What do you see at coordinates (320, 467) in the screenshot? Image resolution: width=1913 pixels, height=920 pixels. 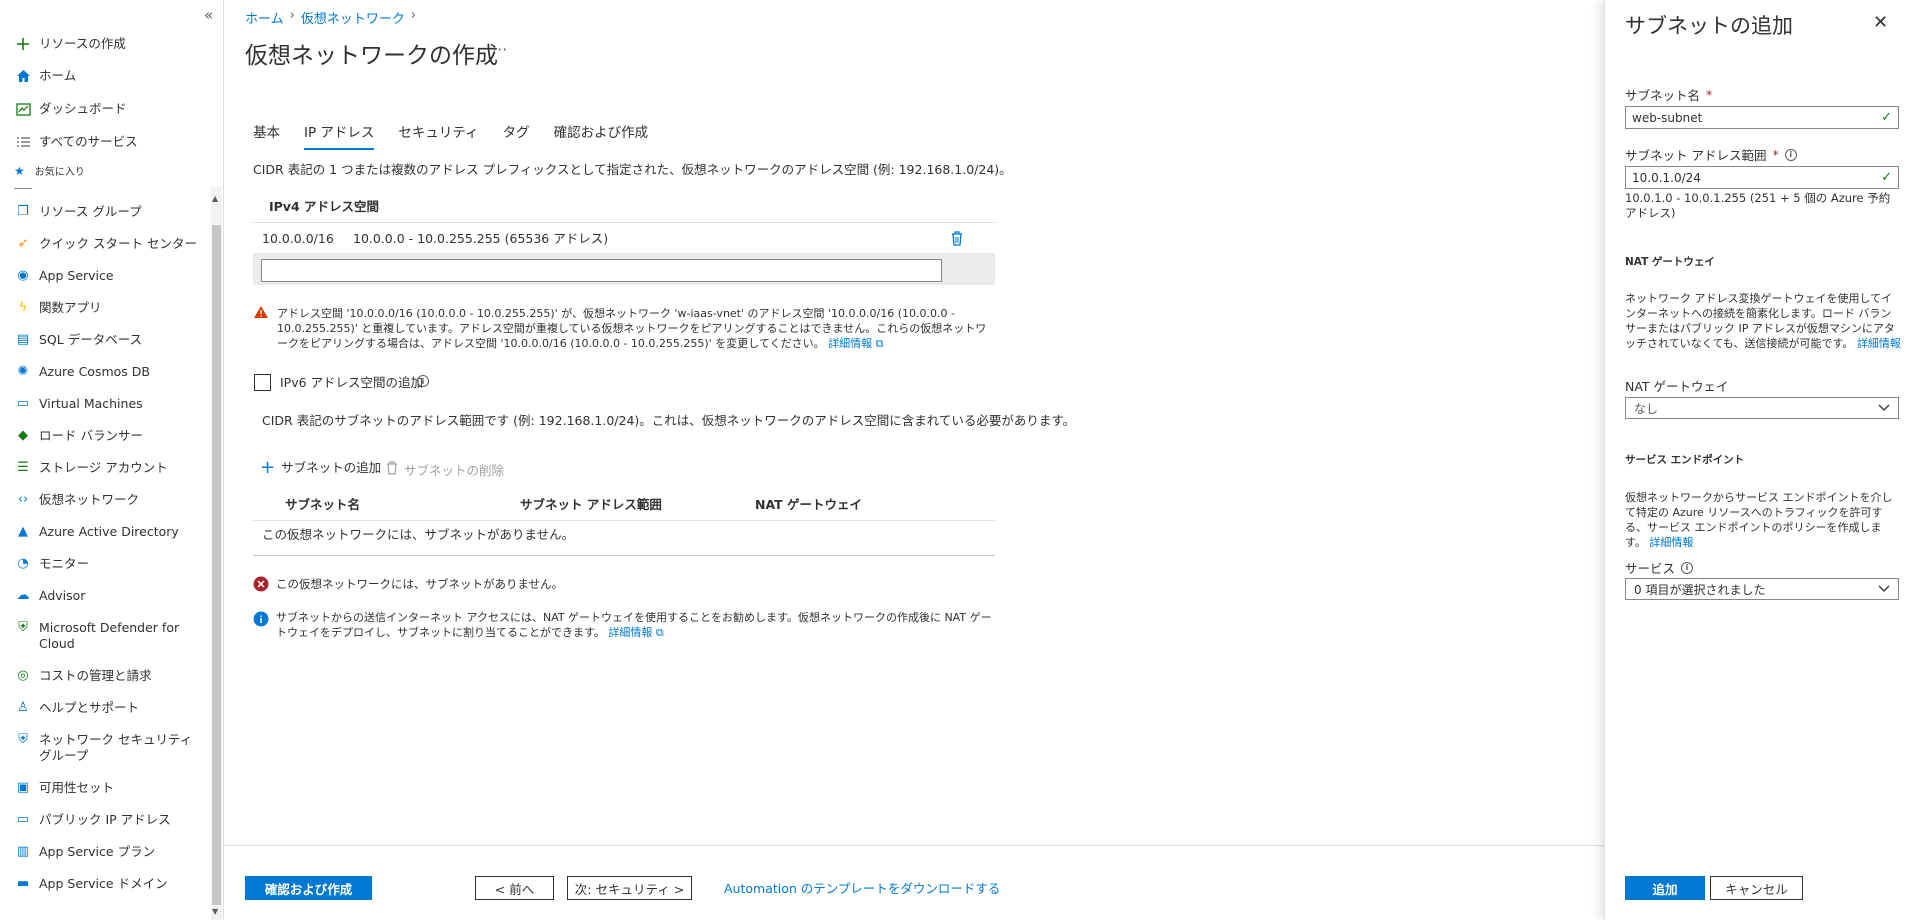 I see `add-subnet-button: + サブネットの追加` at bounding box center [320, 467].